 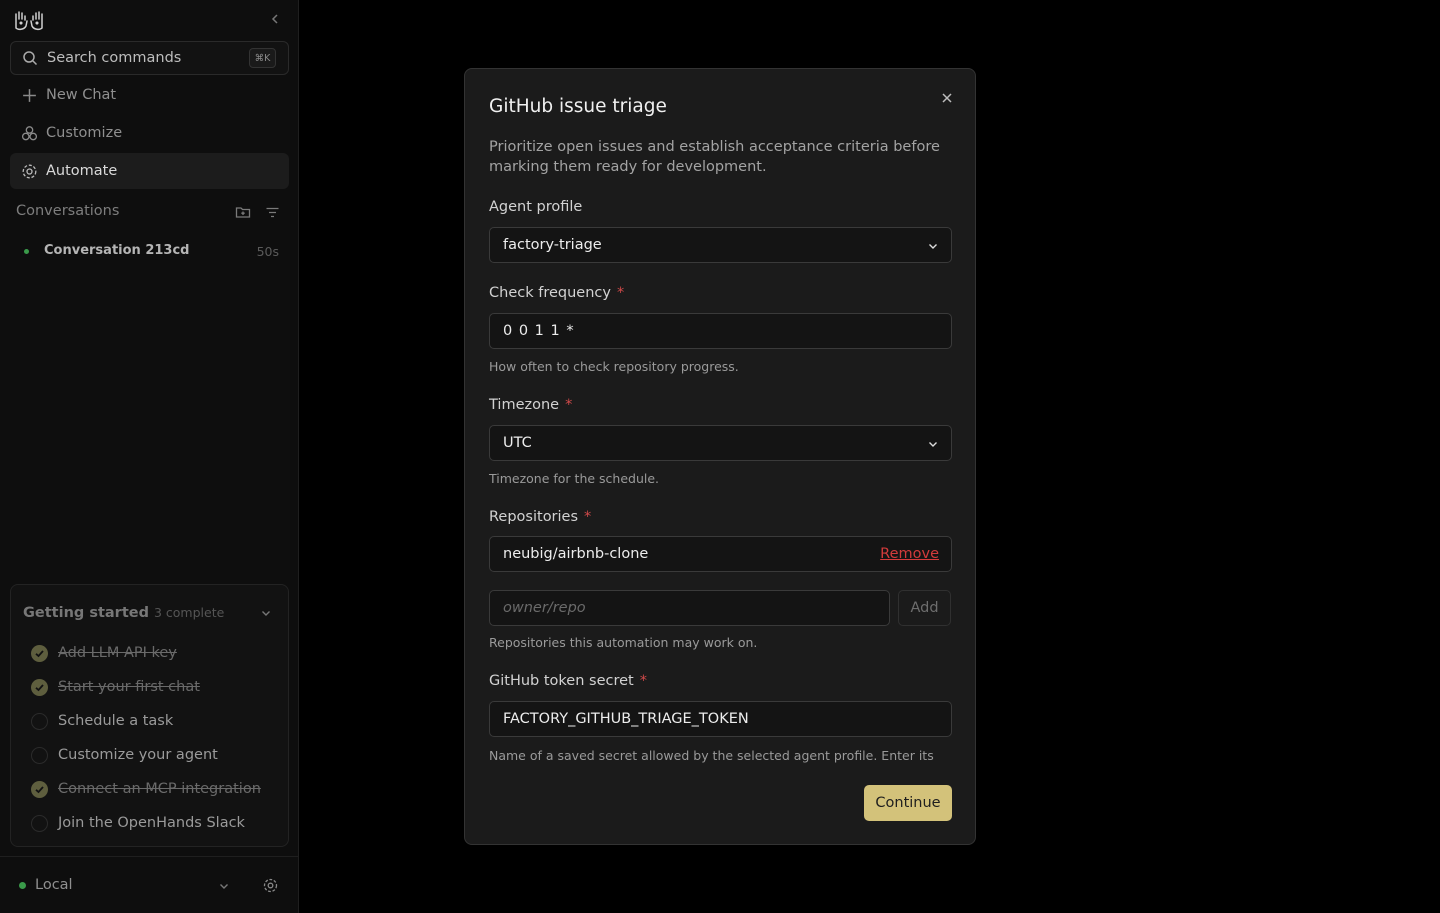 I want to click on timezone-label: Timezone *, so click(x=530, y=405).